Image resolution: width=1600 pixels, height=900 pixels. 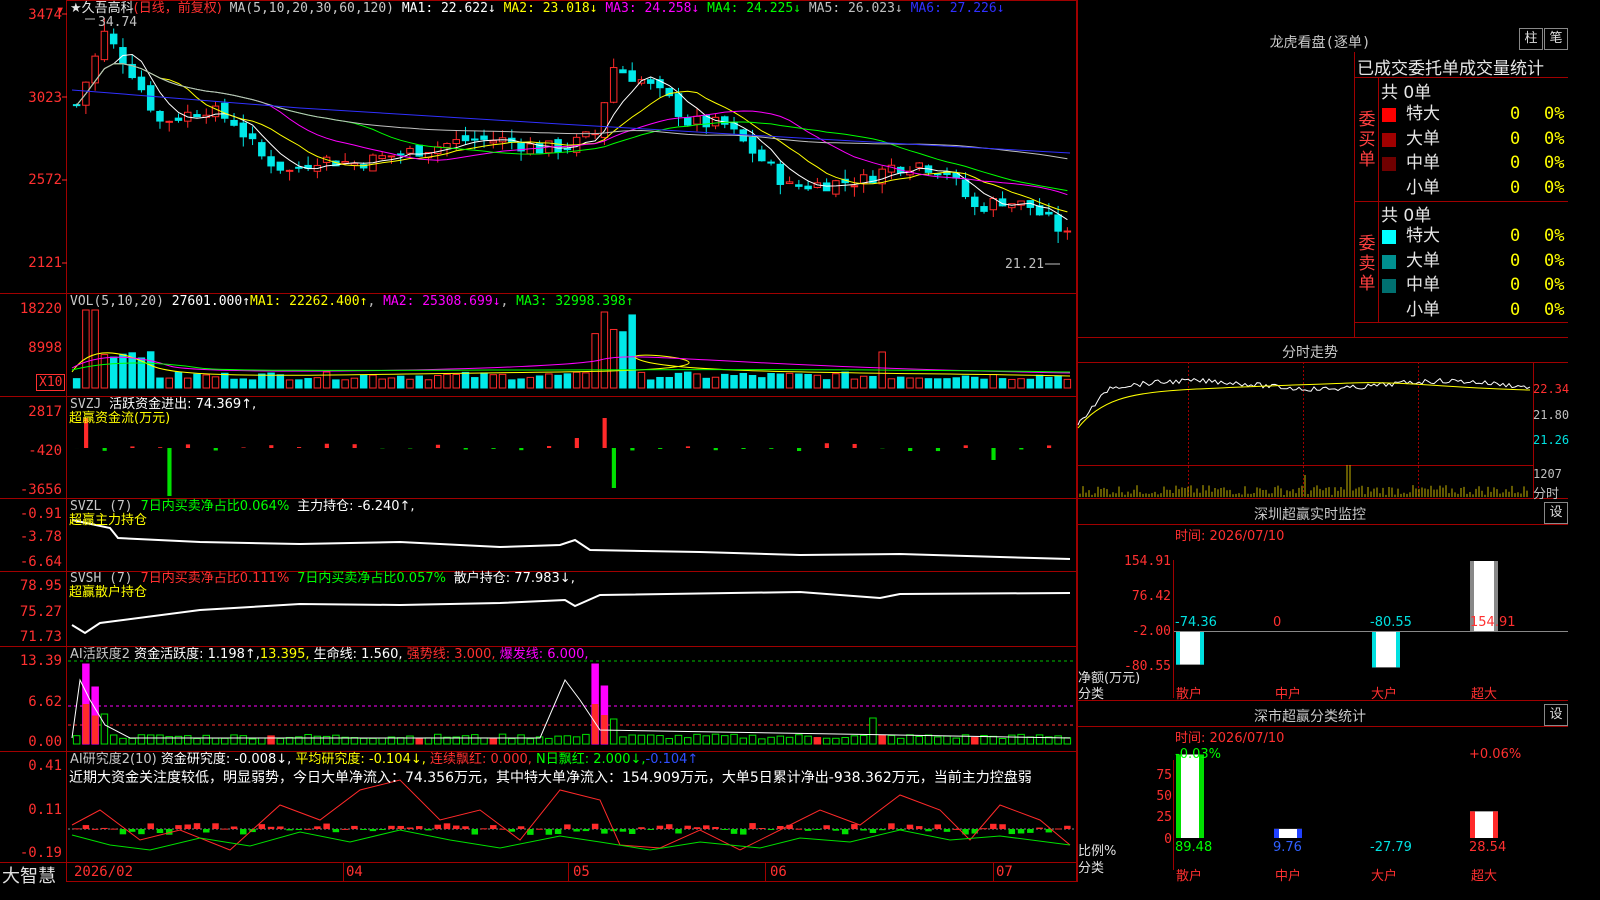 I want to click on sz-stats-category: 大户, so click(x=1384, y=876).